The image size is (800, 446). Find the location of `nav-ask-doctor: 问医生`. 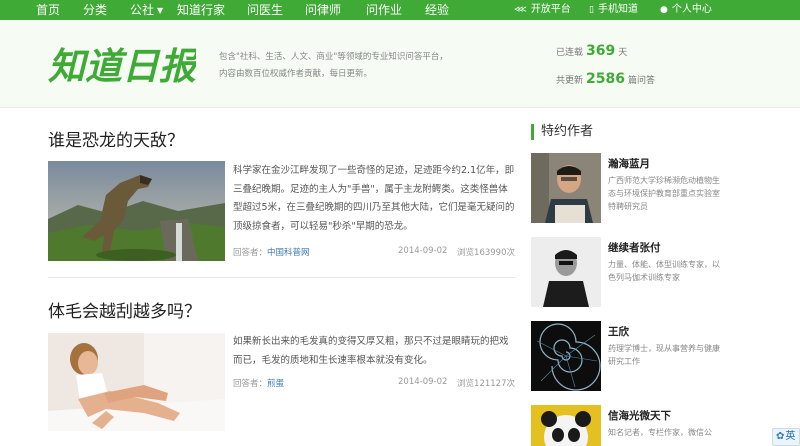

nav-ask-doctor: 问医生 is located at coordinates (265, 10).